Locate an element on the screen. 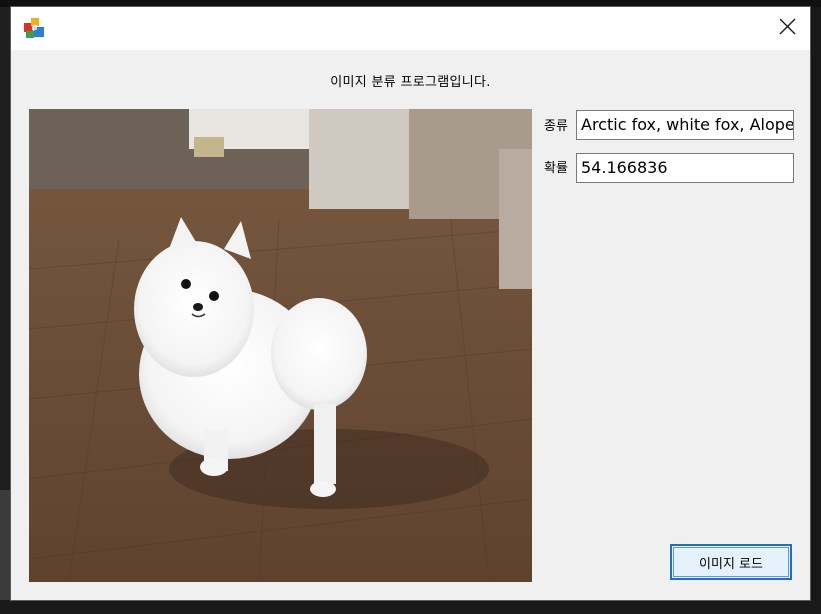  close-button is located at coordinates (787, 28).